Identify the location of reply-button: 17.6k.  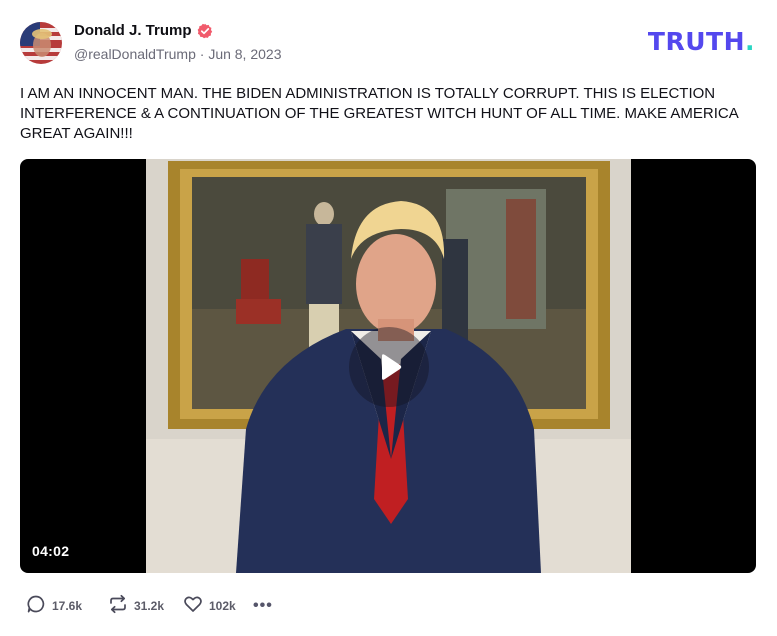
(67, 605).